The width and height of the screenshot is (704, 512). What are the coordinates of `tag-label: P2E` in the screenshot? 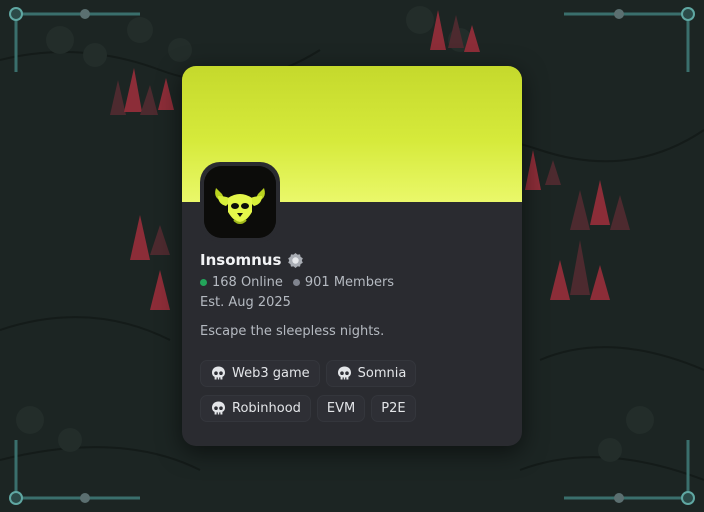 It's located at (393, 408).